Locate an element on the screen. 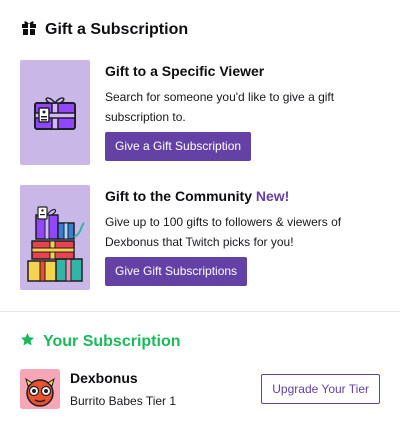 Image resolution: width=400 pixels, height=430 pixels. tier-name: Burrito Babes Tier 1 is located at coordinates (123, 401).